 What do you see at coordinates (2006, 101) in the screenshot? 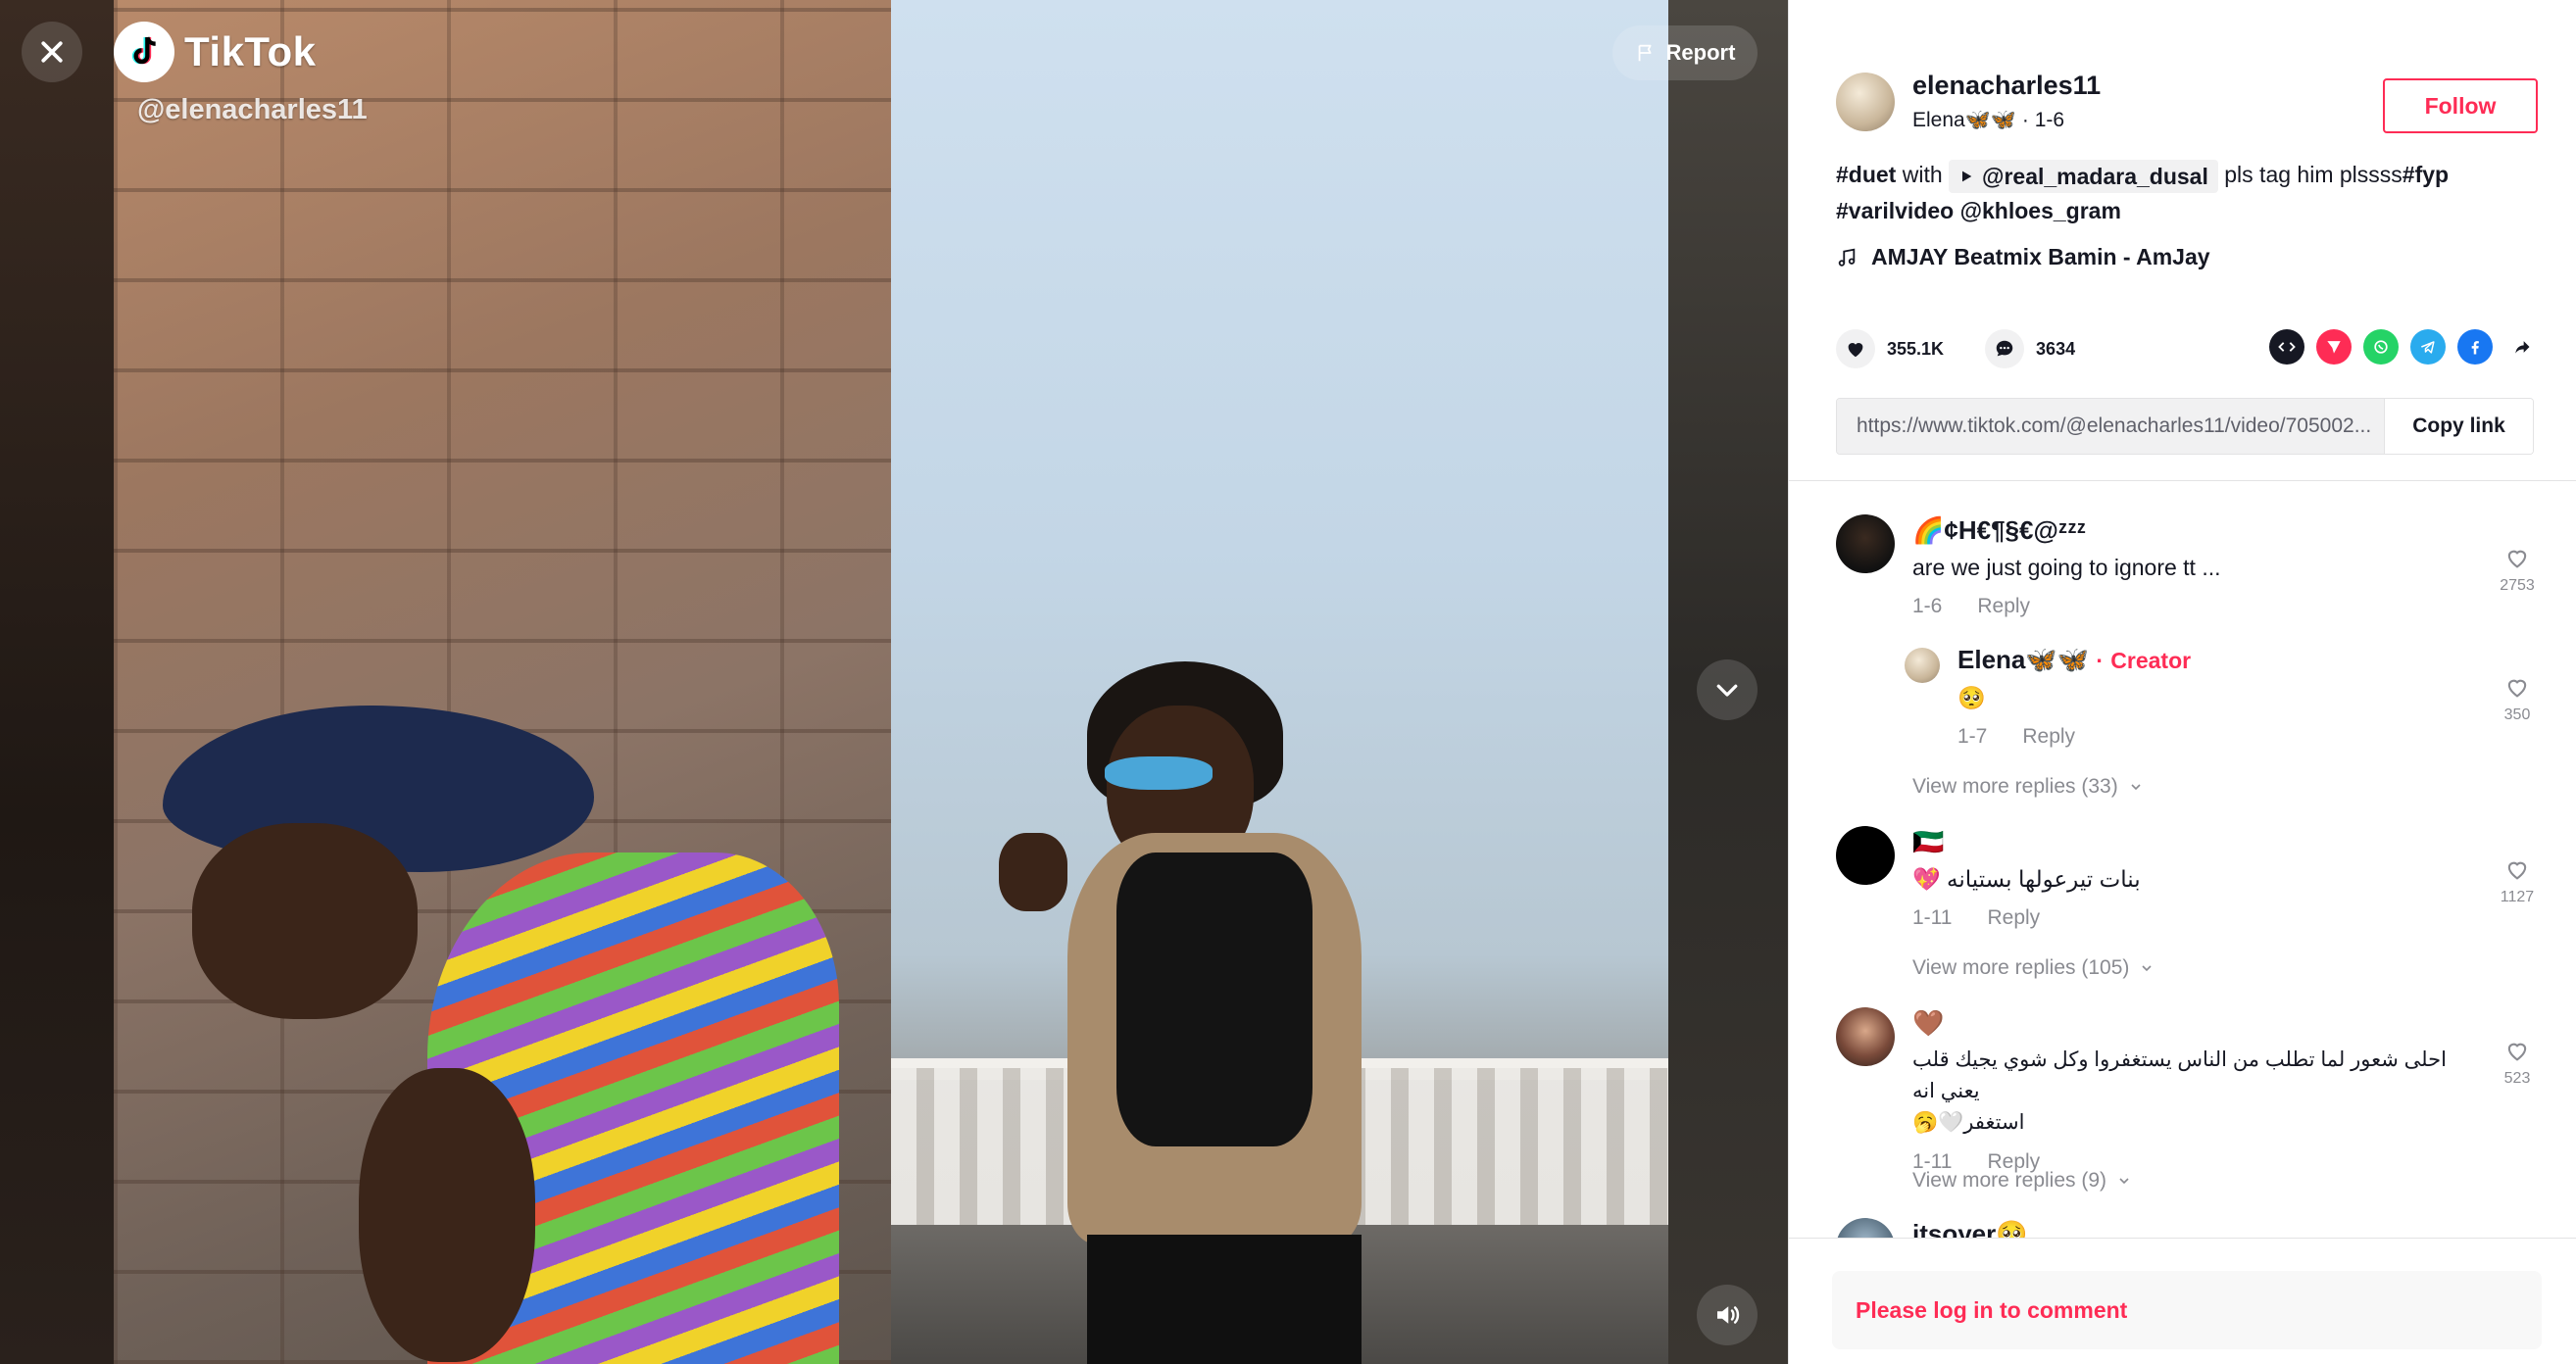
I see `author-info: elenacharles11 Elena🦋🦋 · 1-6` at bounding box center [2006, 101].